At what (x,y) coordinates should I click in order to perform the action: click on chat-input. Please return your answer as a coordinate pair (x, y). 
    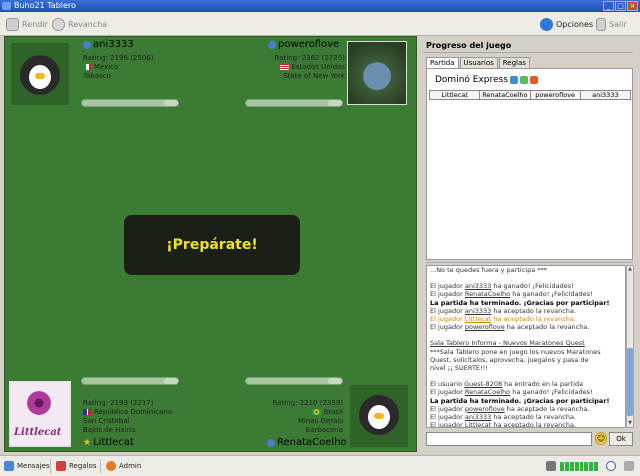
    Looking at the image, I should click on (509, 439).